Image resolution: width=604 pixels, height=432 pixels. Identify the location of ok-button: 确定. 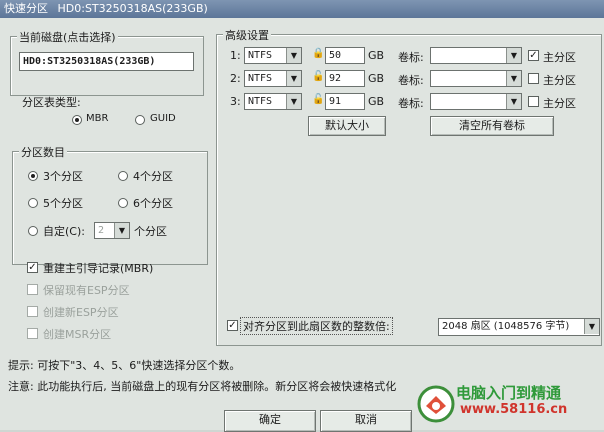
(270, 421).